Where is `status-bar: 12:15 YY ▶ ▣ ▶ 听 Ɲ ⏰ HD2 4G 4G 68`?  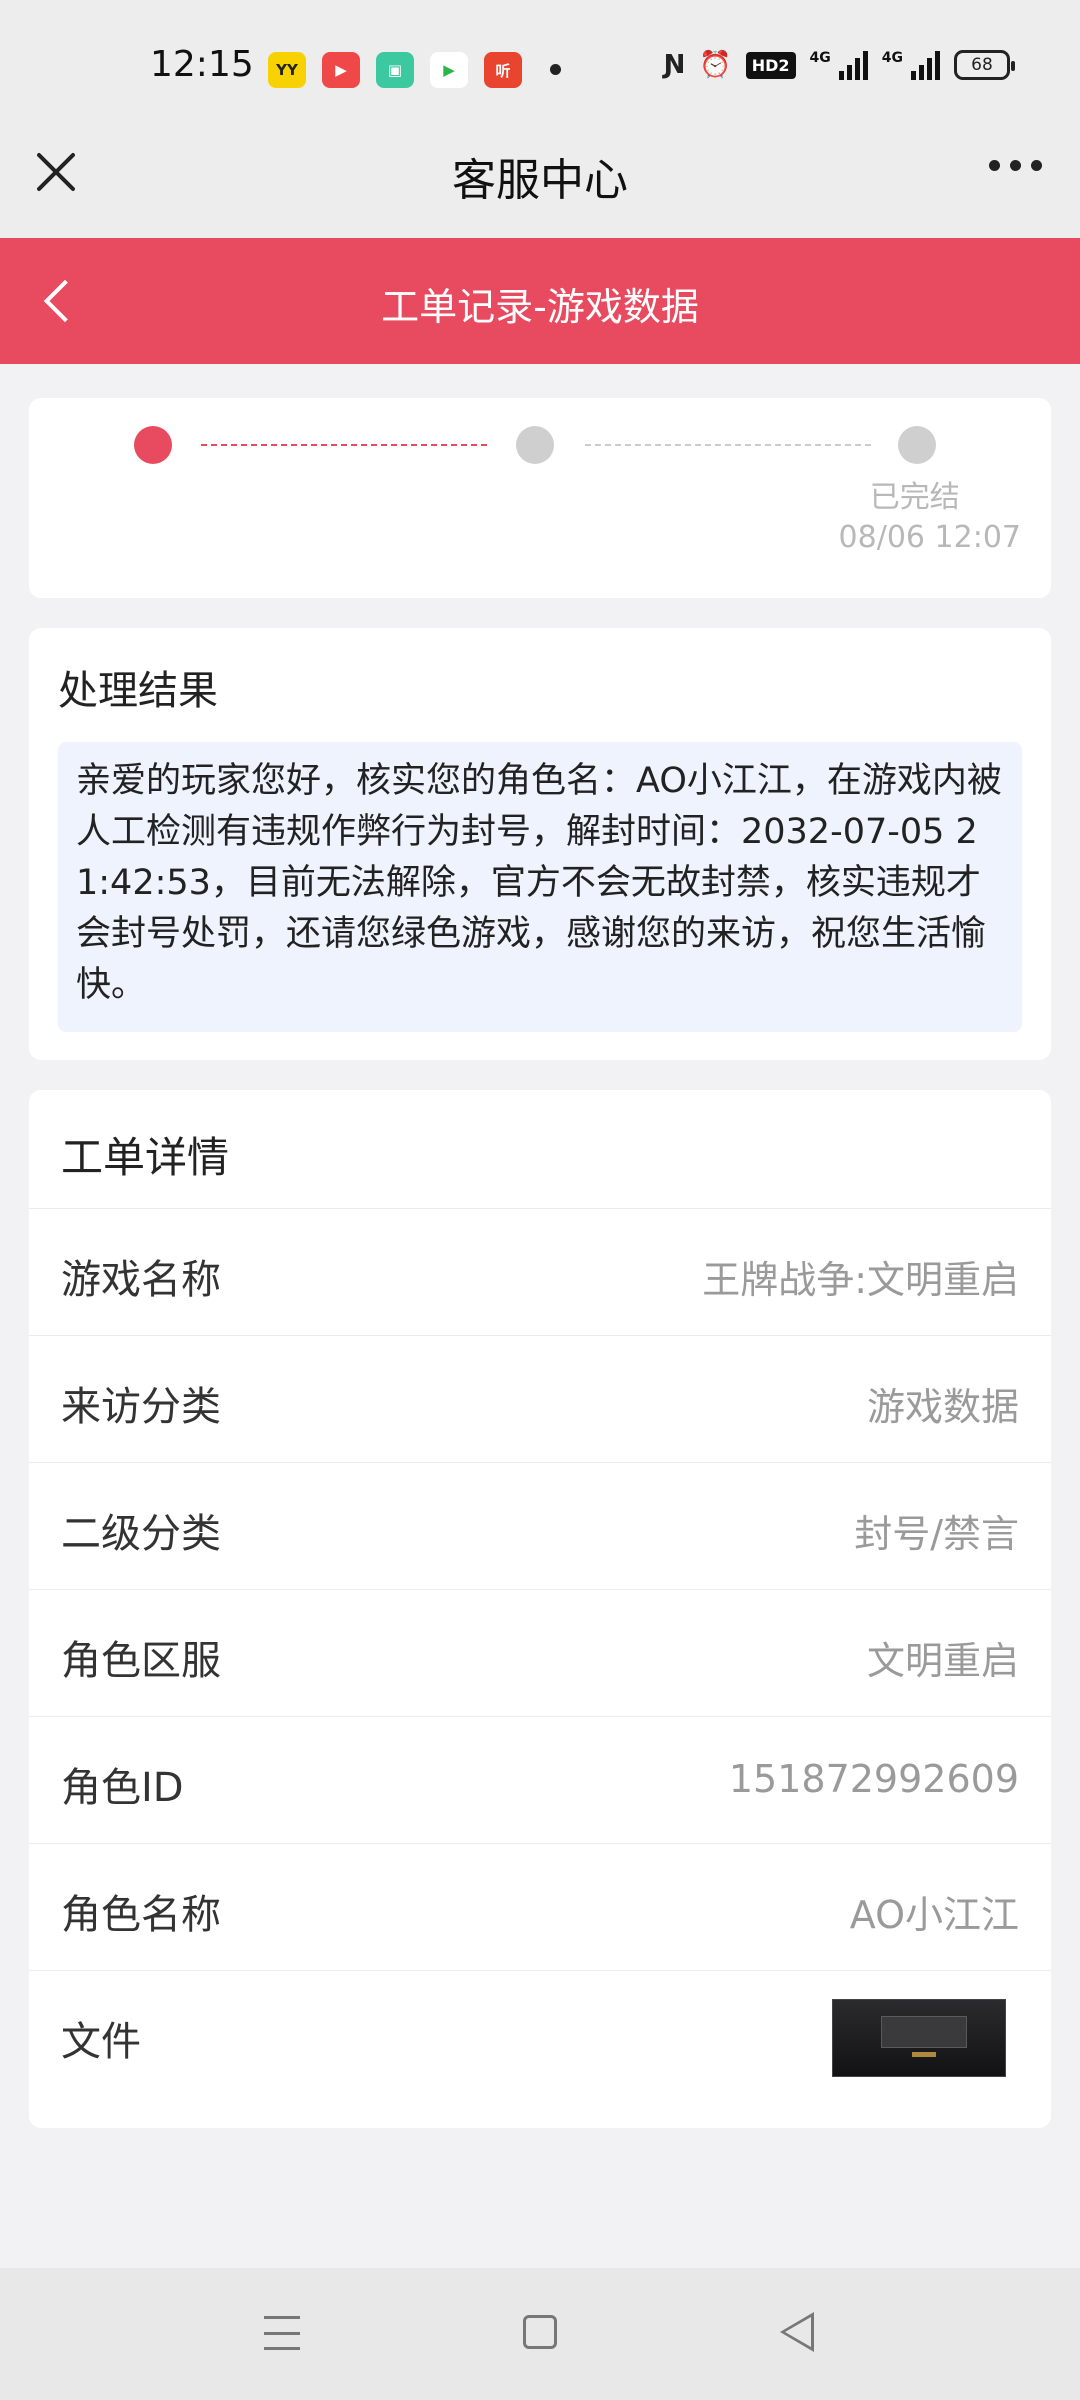
status-bar: 12:15 YY ▶ ▣ ▶ 听 Ɲ ⏰ HD2 4G 4G 68 is located at coordinates (540, 70).